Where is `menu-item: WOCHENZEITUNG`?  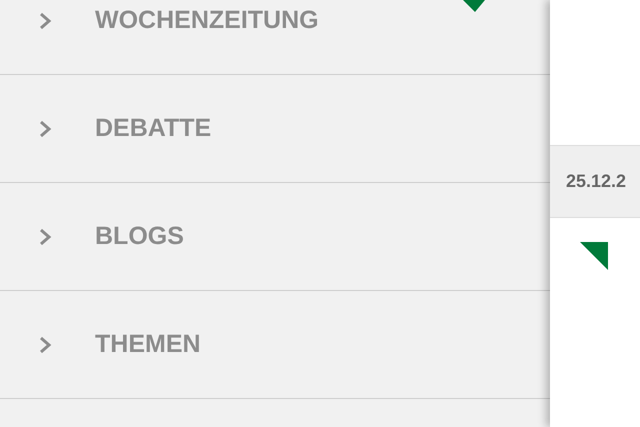 menu-item: WOCHENZEITUNG is located at coordinates (207, 20).